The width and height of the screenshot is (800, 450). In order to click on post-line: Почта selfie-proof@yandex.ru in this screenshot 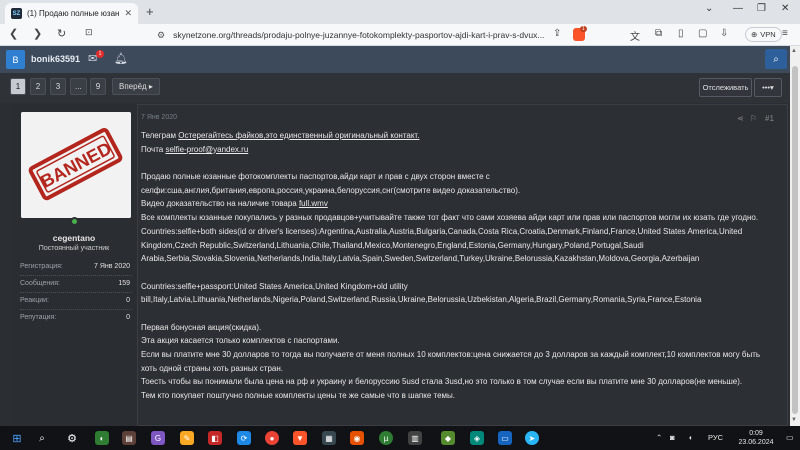, I will do `click(461, 150)`.